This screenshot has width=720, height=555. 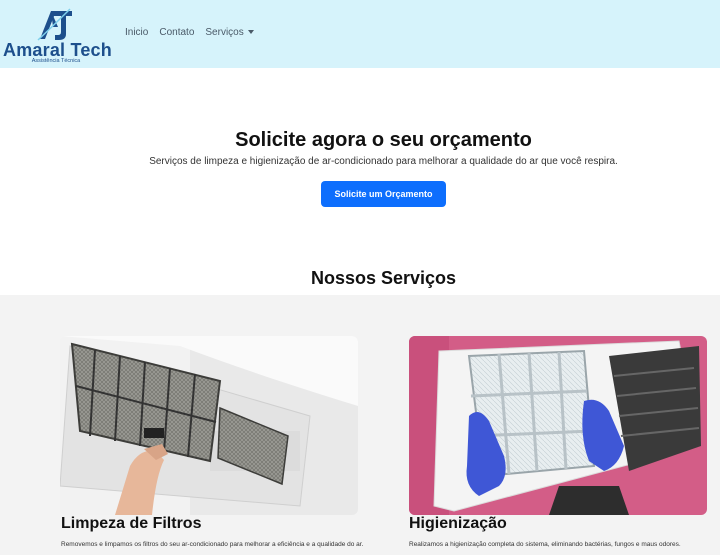 What do you see at coordinates (383, 194) in the screenshot?
I see `request-quote-button: Solicite um Orçamento` at bounding box center [383, 194].